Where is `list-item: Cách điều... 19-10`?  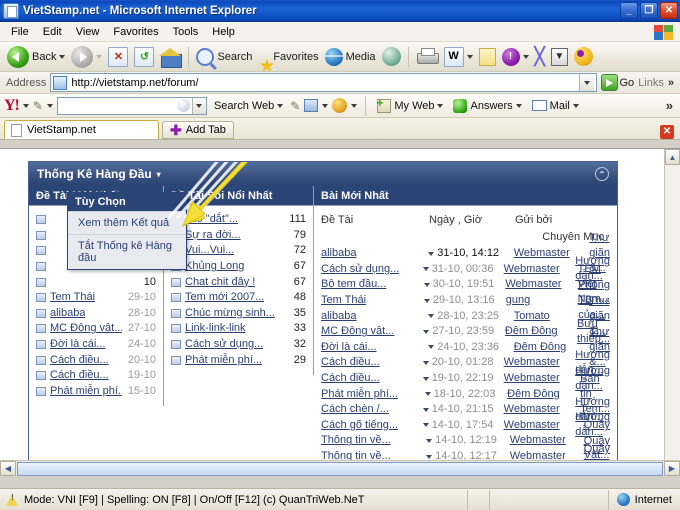
list-item: Cách điều... 19-10 is located at coordinates (96, 376).